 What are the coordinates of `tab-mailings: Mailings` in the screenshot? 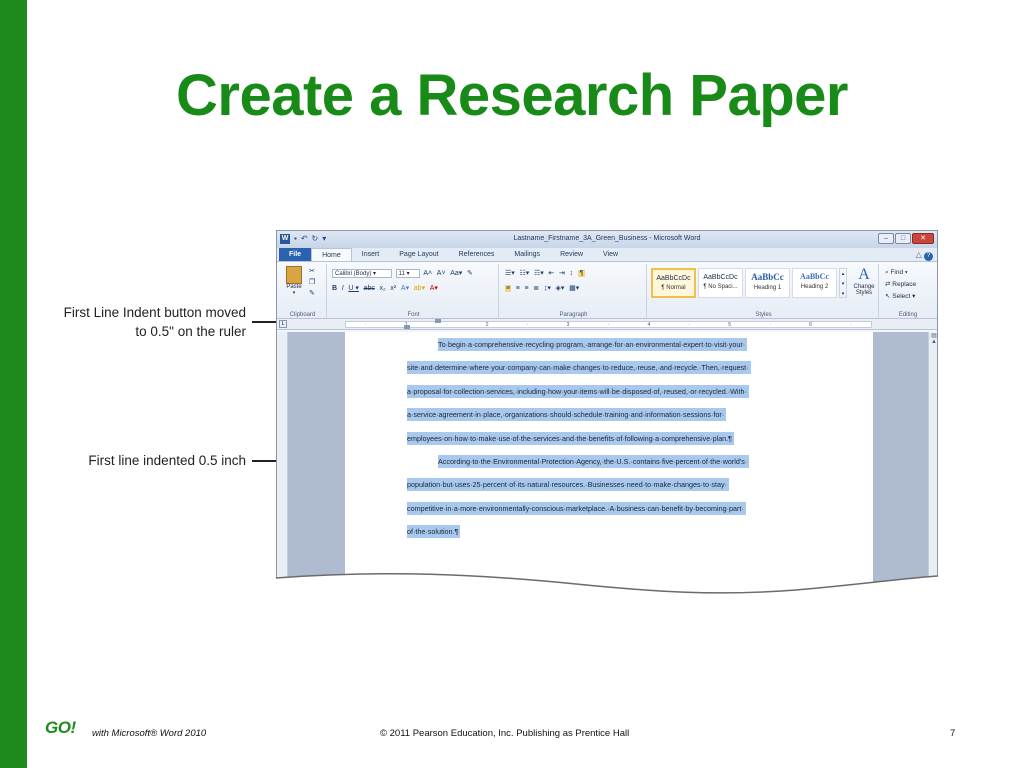 It's located at (527, 254).